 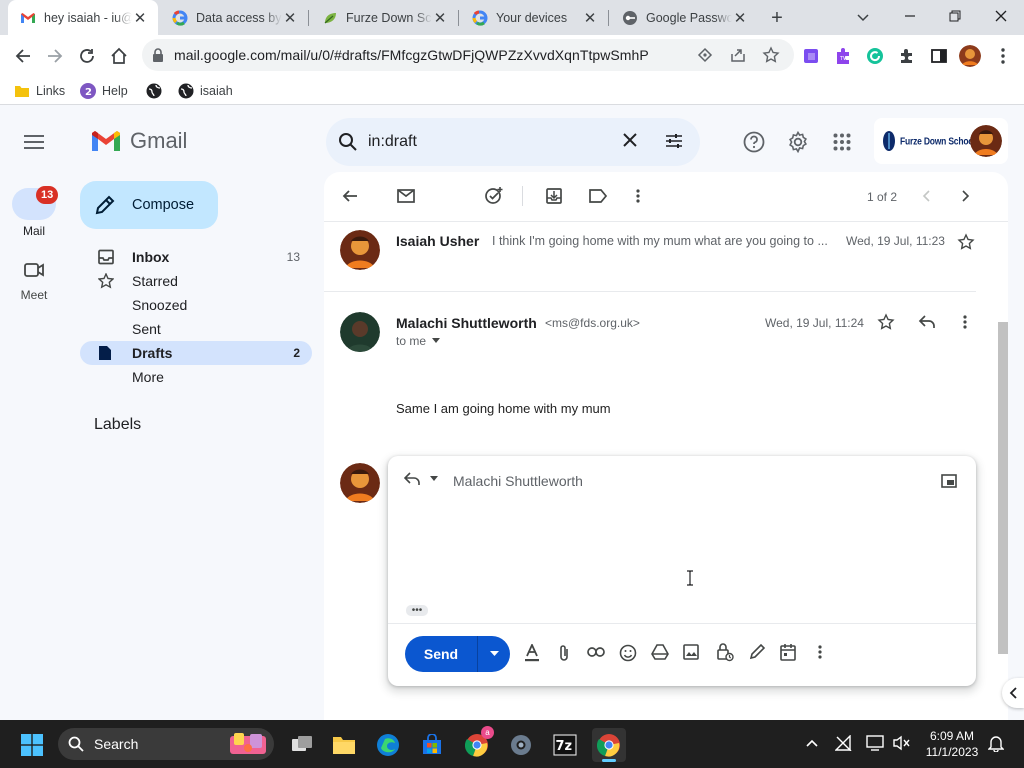 I want to click on extension-purple-button, so click(x=811, y=56).